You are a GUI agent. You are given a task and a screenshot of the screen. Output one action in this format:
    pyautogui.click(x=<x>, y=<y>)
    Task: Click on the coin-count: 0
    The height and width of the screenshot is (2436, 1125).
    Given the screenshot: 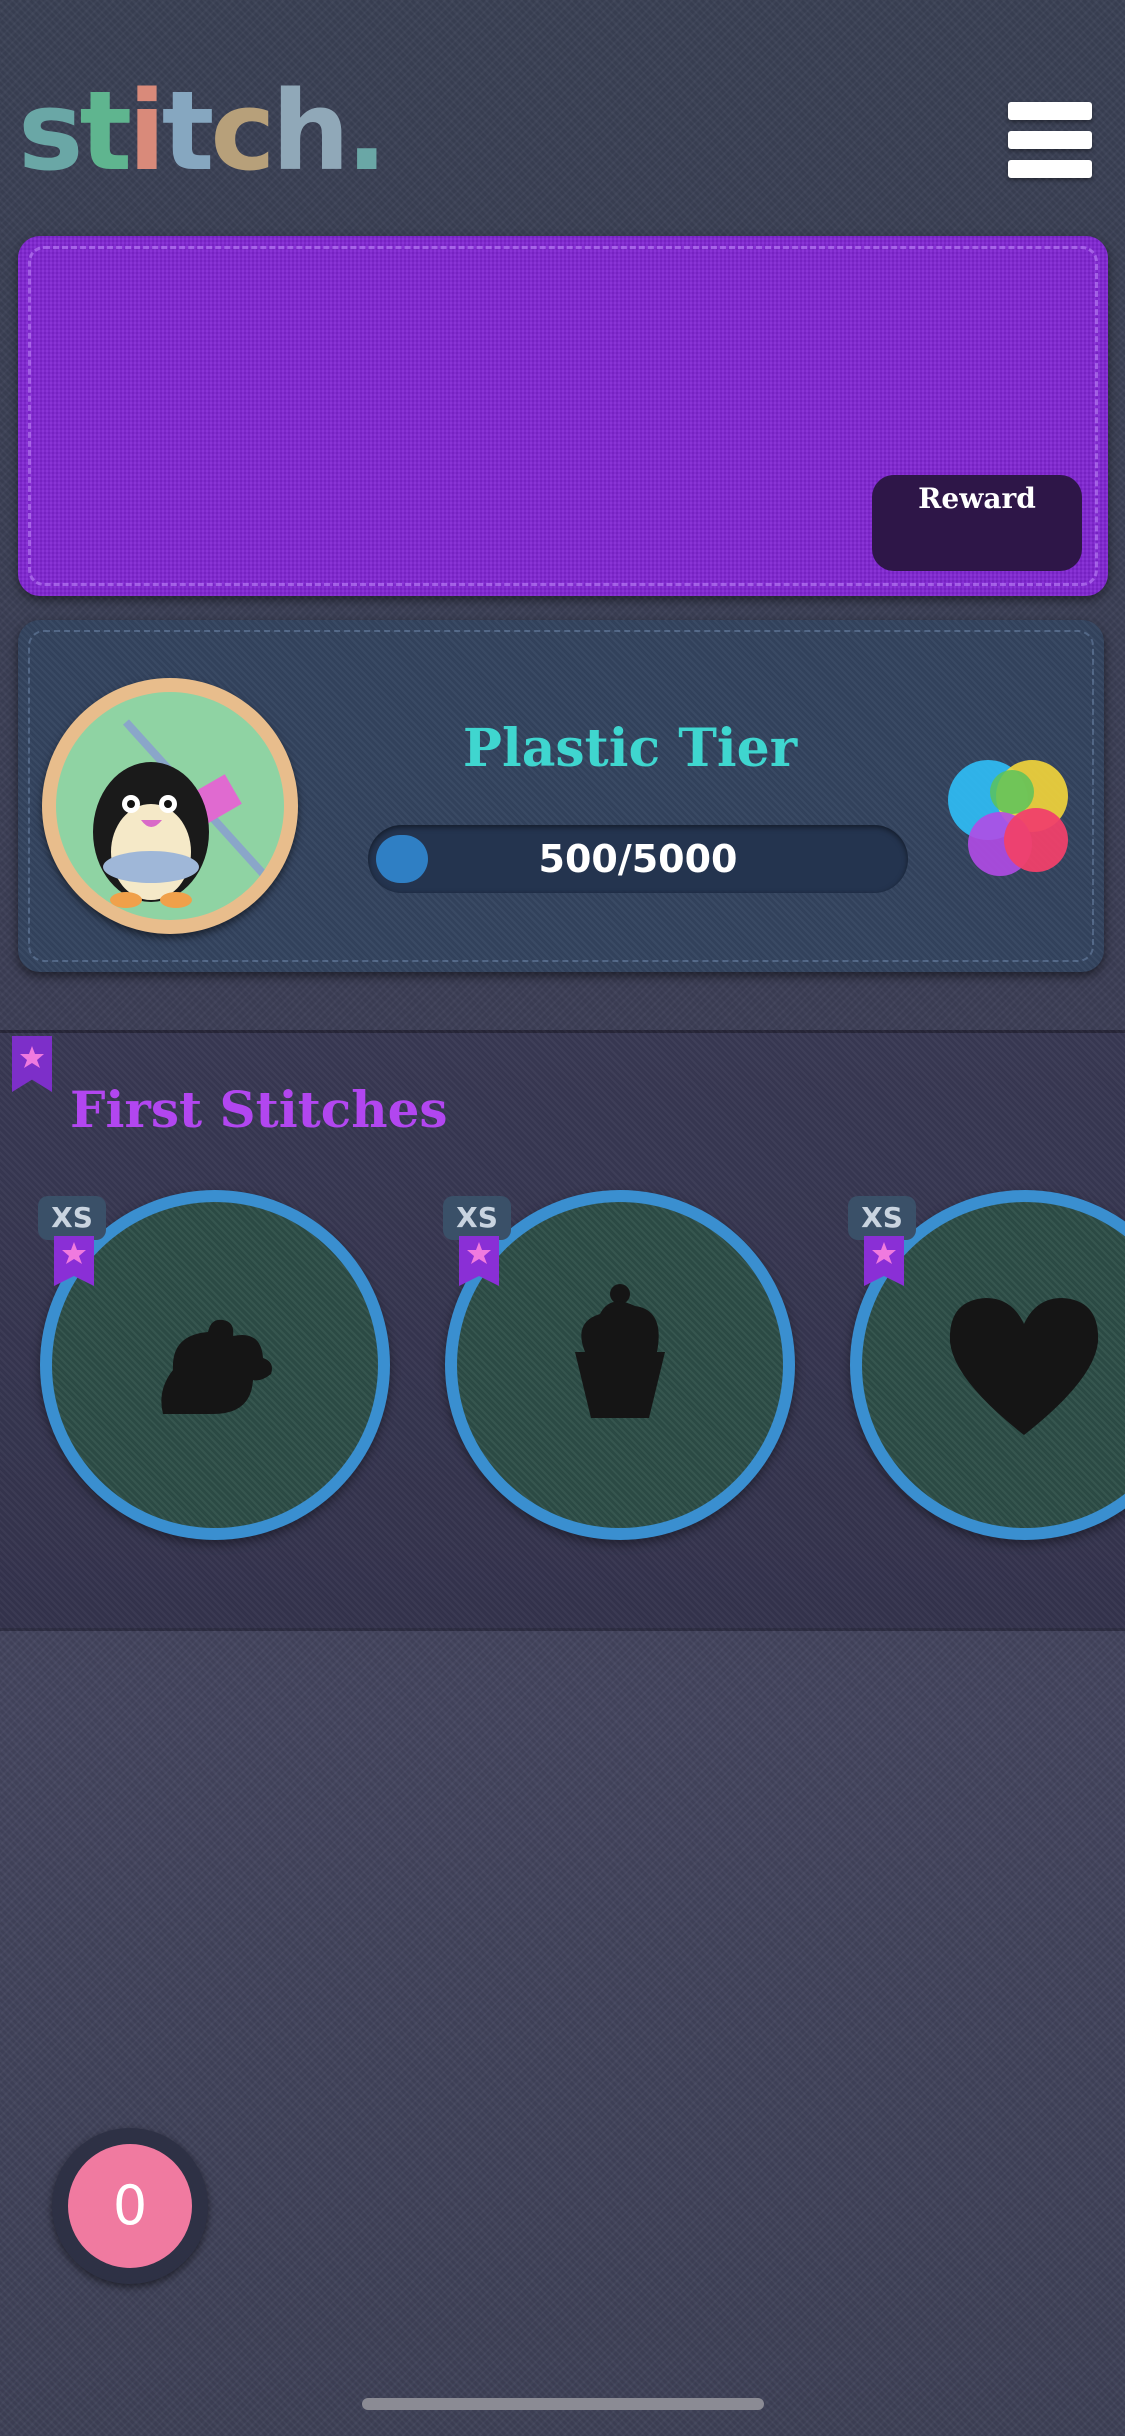 What is the action you would take?
    pyautogui.click(x=130, y=2206)
    